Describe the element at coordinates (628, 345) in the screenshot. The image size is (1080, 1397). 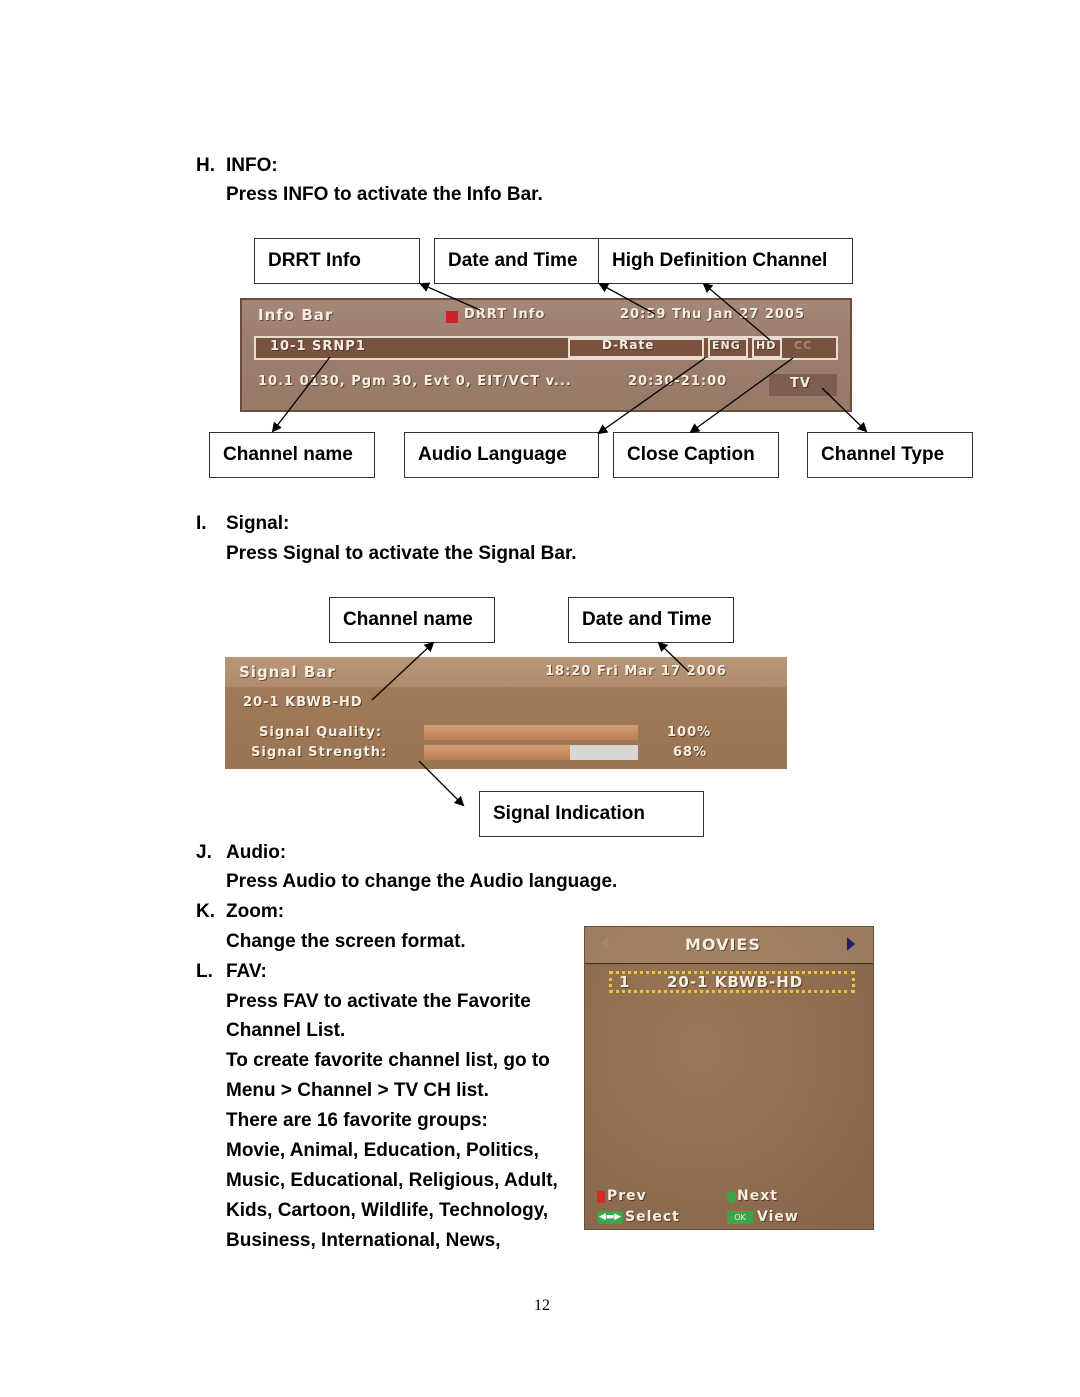
I see `info-rating: D-Rate` at that location.